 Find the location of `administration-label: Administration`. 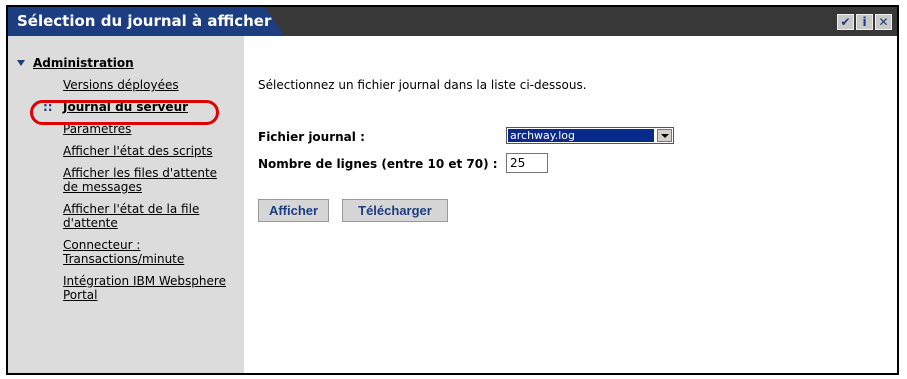

administration-label: Administration is located at coordinates (83, 63).